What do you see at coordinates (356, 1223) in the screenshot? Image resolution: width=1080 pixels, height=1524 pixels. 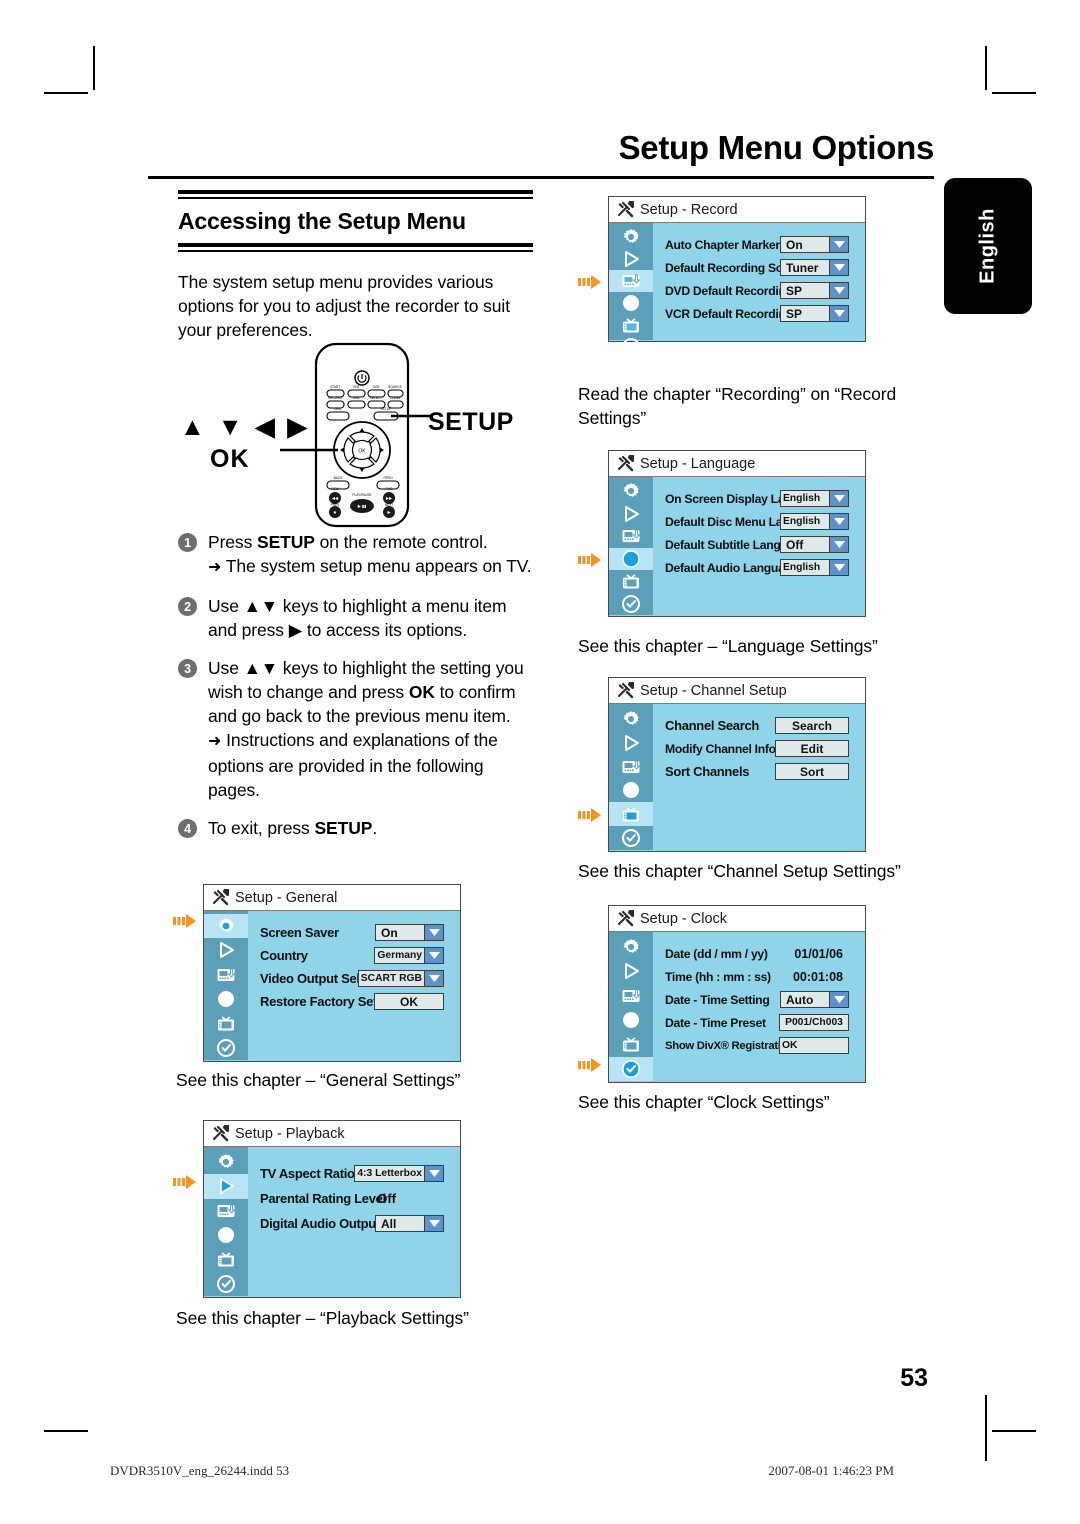 I see `setting-row: Digital Audio Output All` at bounding box center [356, 1223].